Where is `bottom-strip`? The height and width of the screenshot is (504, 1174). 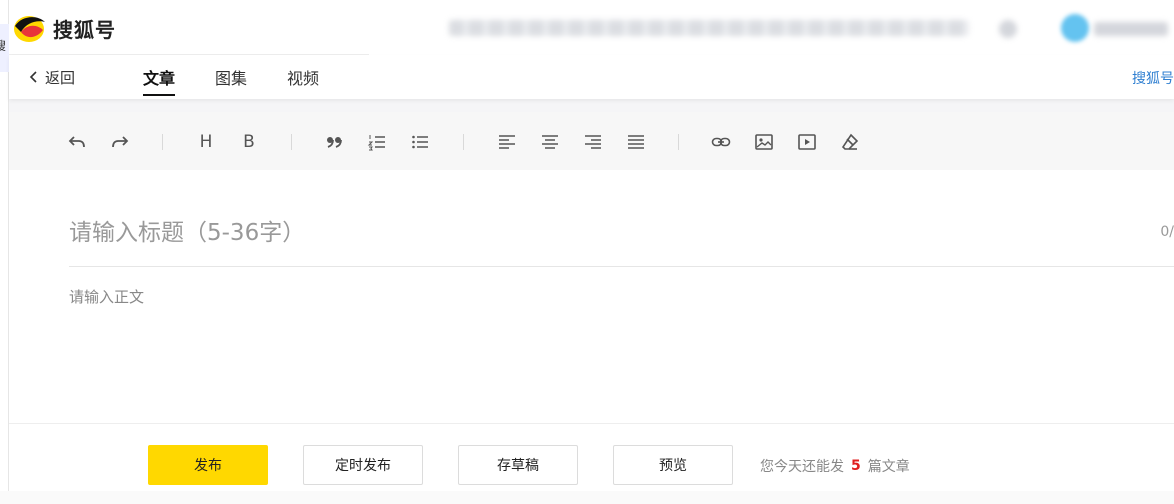
bottom-strip is located at coordinates (587, 497).